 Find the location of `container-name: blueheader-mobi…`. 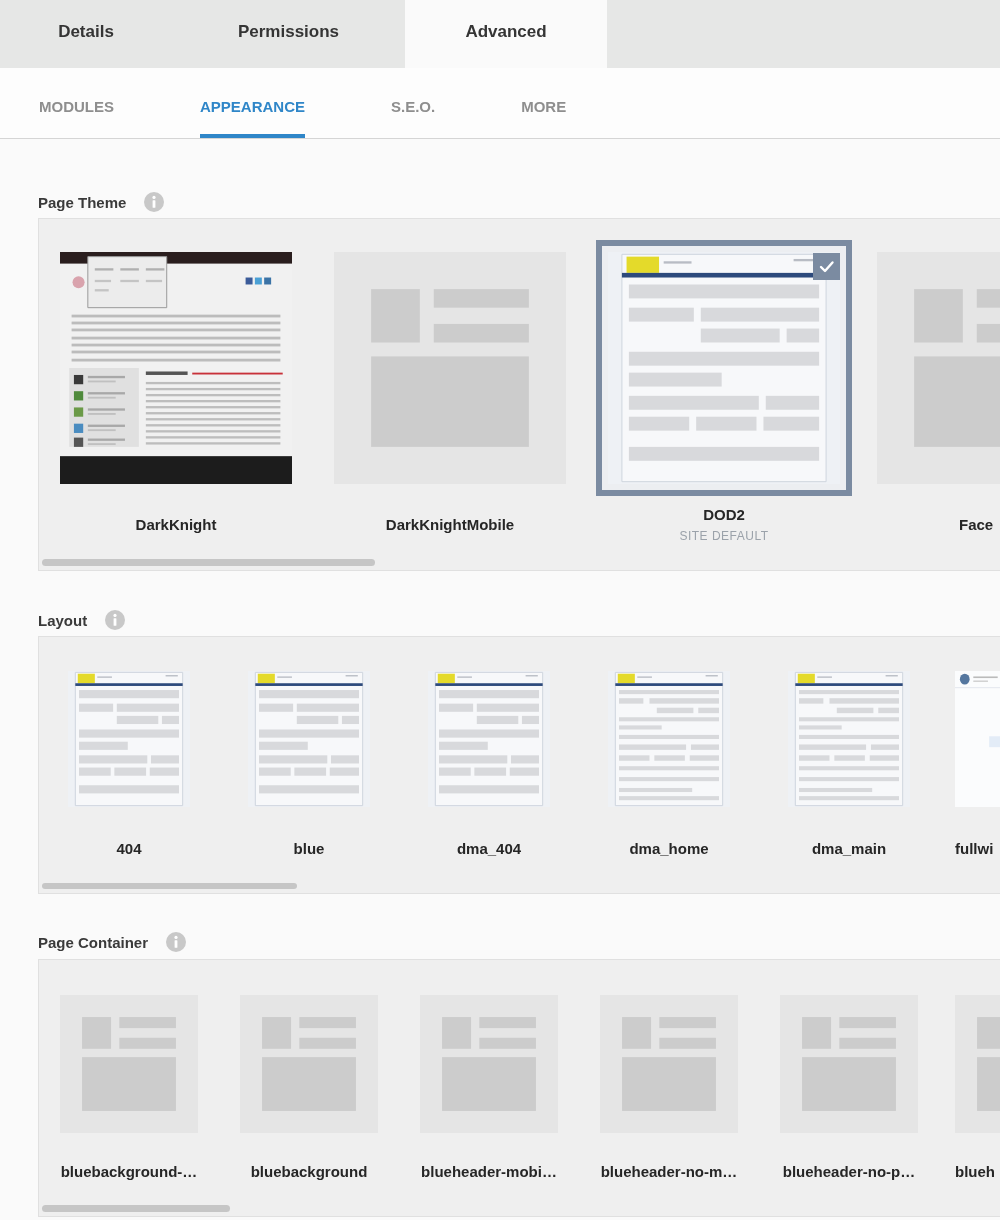

container-name: blueheader-mobi… is located at coordinates (489, 1171).